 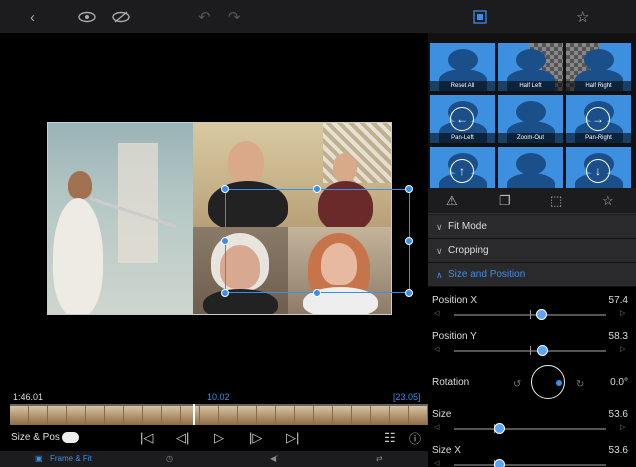 I want to click on redo-icon: ↷, so click(x=234, y=17).